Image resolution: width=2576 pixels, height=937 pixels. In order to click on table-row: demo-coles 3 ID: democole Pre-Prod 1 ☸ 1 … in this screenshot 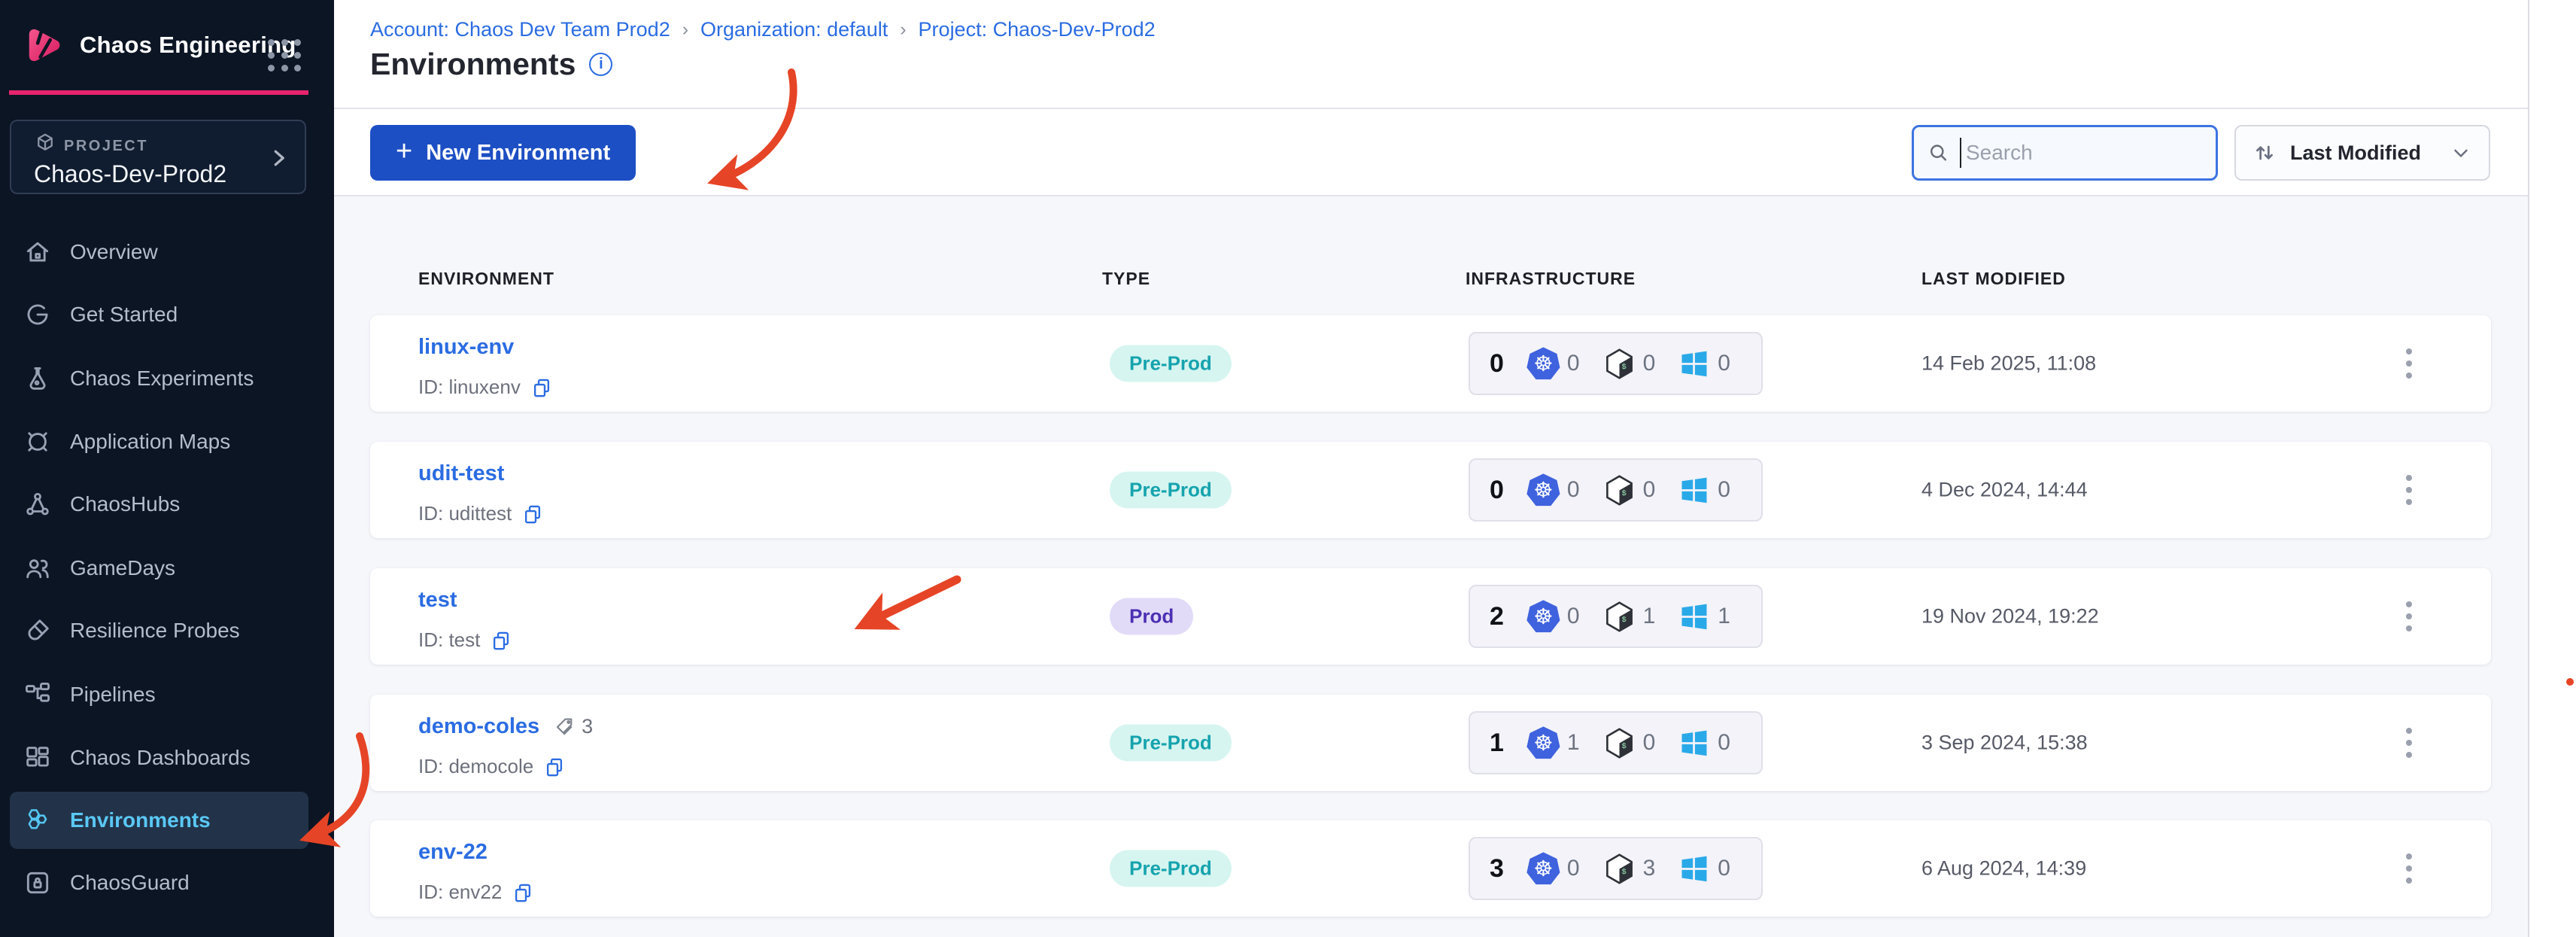, I will do `click(1430, 743)`.